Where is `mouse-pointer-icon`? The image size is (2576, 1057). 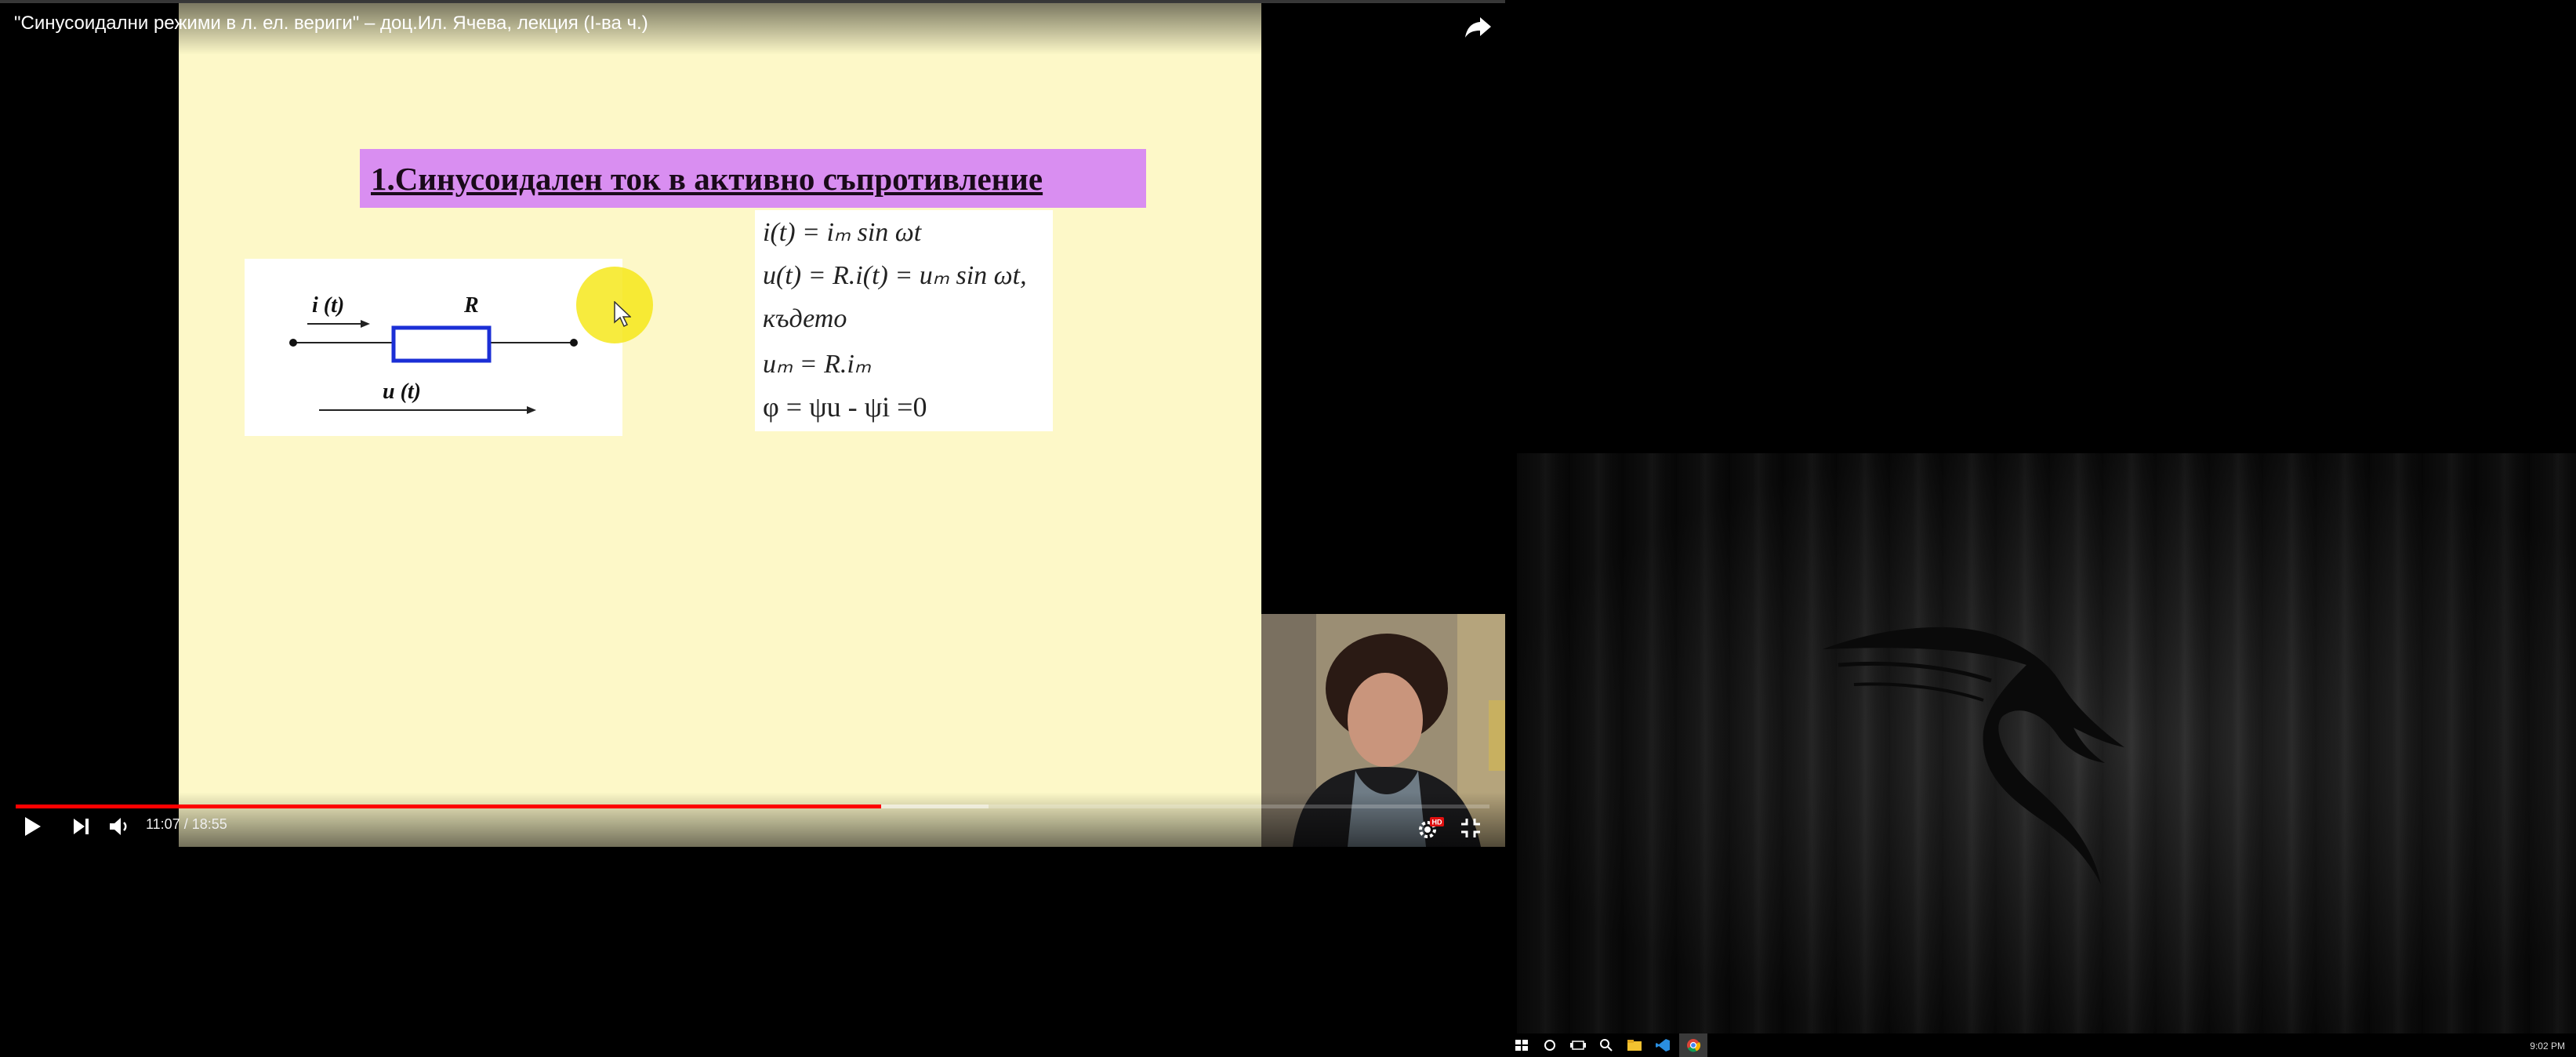 mouse-pointer-icon is located at coordinates (622, 314).